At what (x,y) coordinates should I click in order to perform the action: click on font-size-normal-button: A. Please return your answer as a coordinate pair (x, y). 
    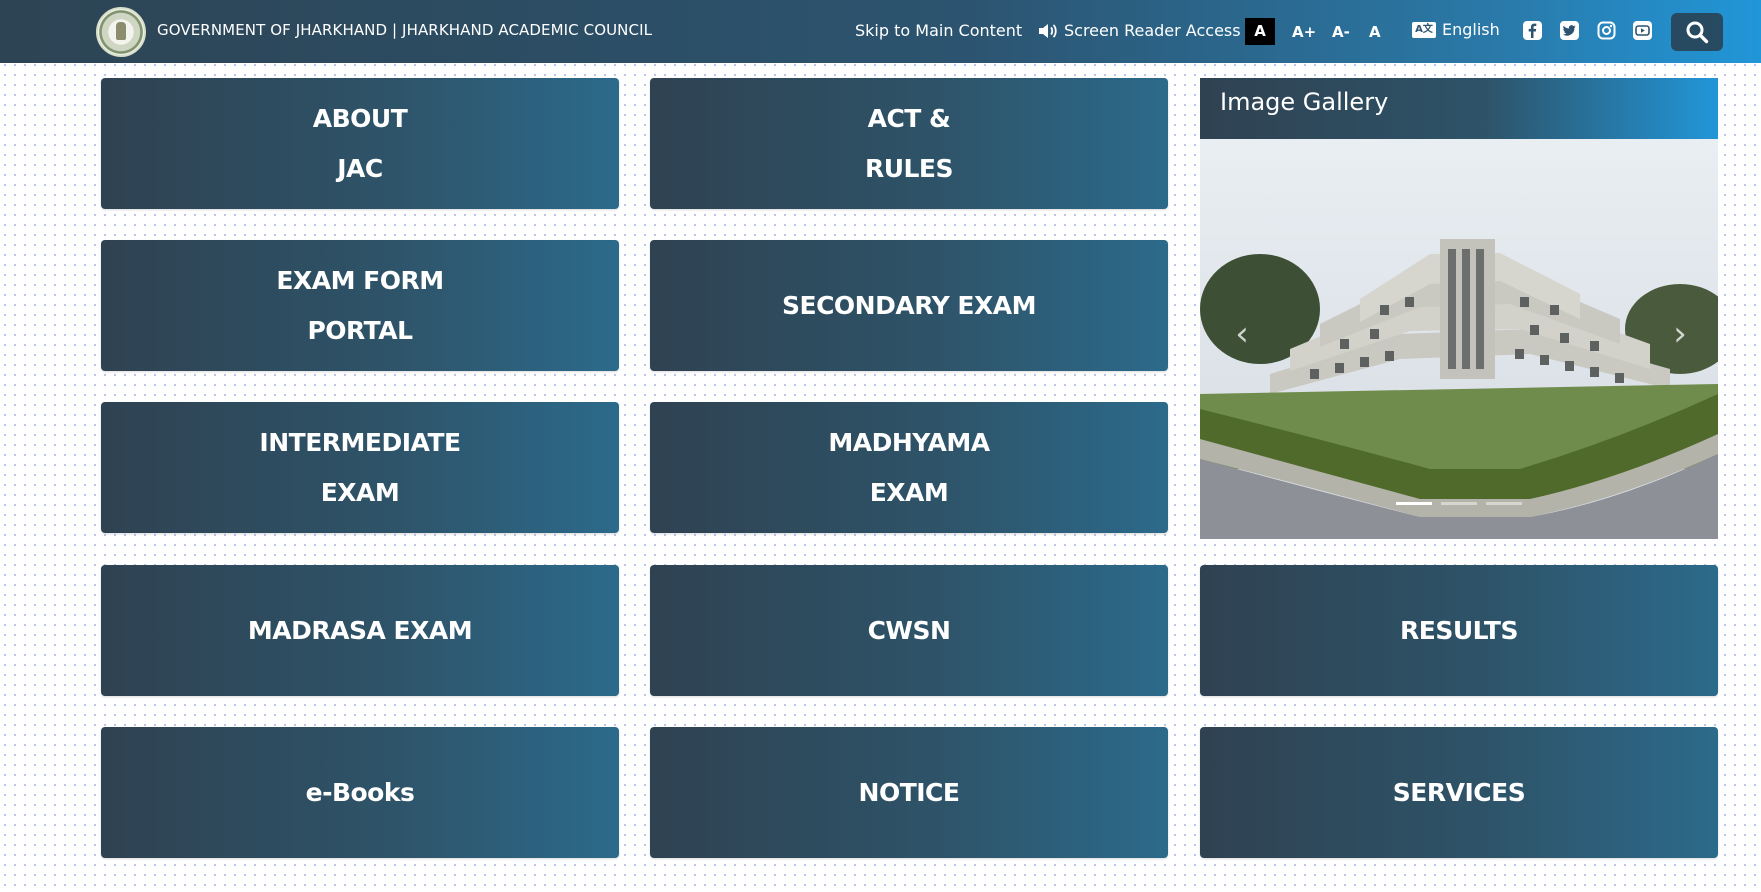
    Looking at the image, I should click on (1260, 31).